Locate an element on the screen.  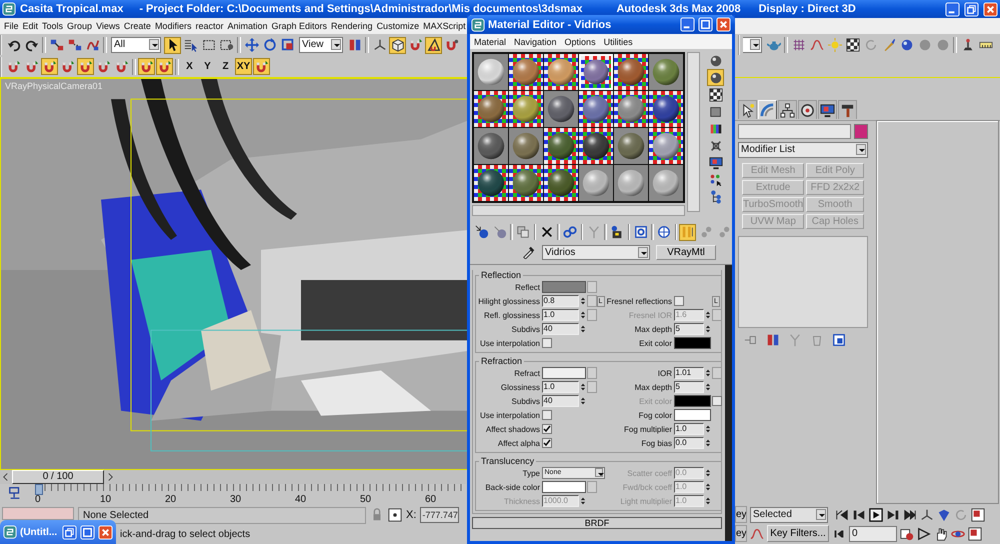
display-mode: Display : Direct 3D is located at coordinates (807, 9).